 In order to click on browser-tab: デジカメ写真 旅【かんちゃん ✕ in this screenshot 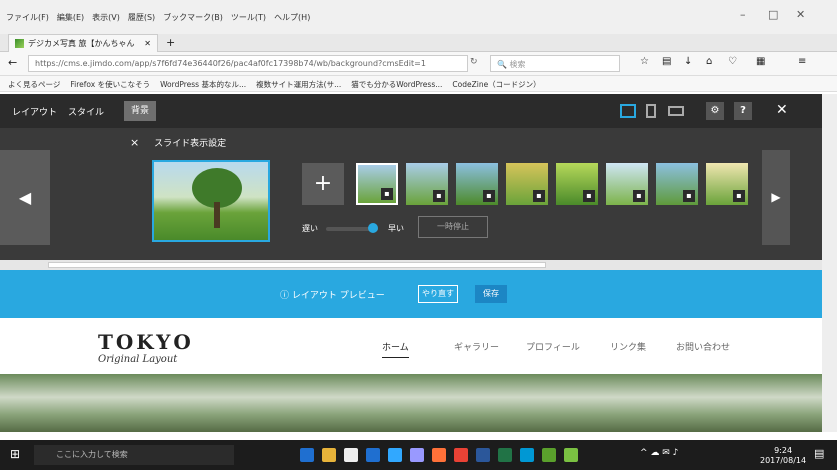, I will do `click(83, 43)`.